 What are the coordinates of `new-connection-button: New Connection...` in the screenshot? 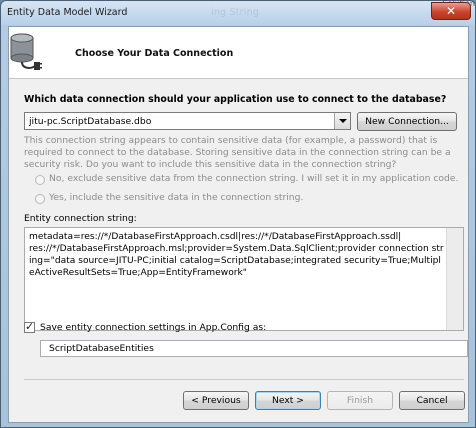 It's located at (407, 121).